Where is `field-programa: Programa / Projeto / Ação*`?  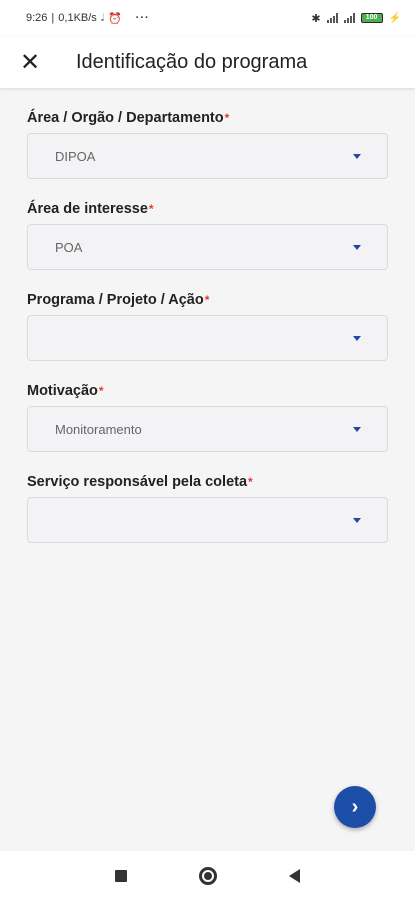
field-programa: Programa / Projeto / Ação* is located at coordinates (208, 325).